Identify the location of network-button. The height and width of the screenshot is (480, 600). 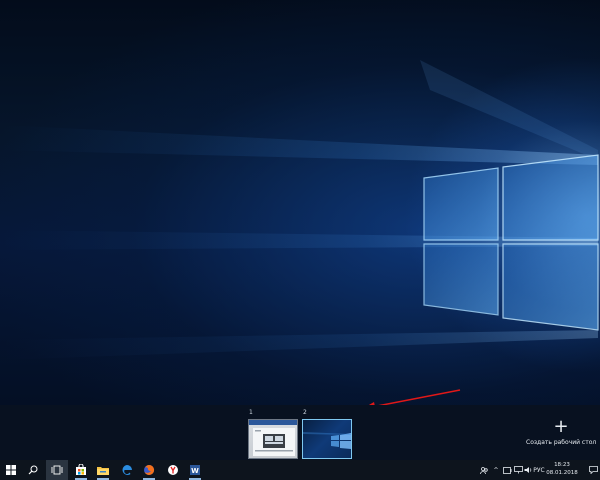
(518, 470).